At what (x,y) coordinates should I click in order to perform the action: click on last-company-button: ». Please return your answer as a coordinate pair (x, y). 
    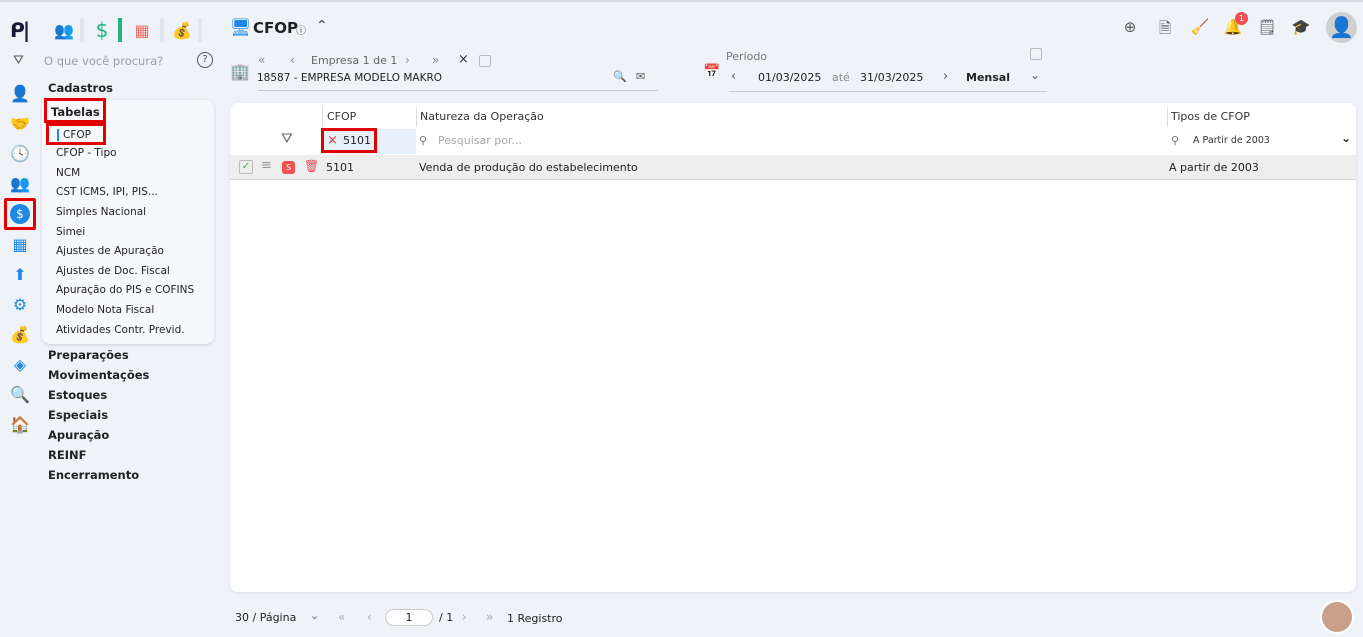
    Looking at the image, I should click on (435, 60).